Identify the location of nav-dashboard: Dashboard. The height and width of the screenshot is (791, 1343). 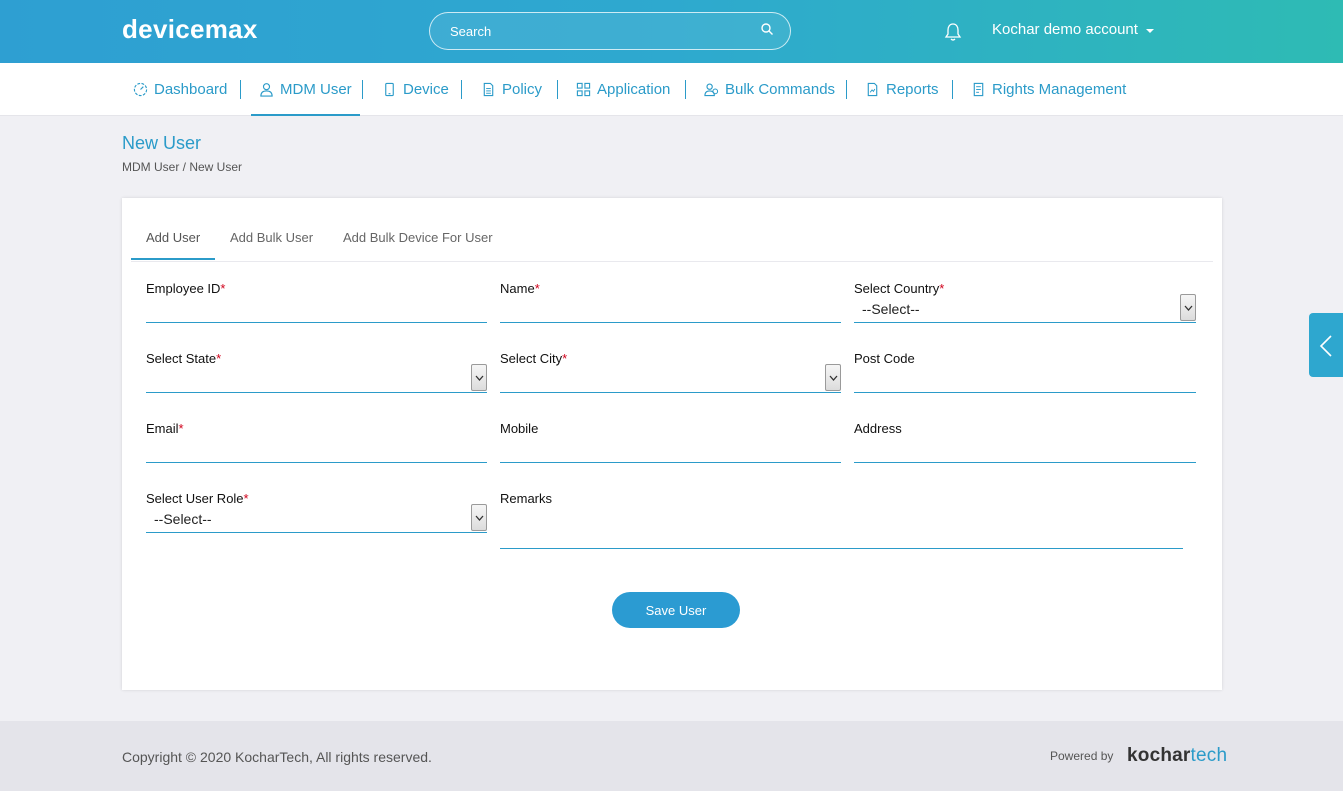
(180, 89).